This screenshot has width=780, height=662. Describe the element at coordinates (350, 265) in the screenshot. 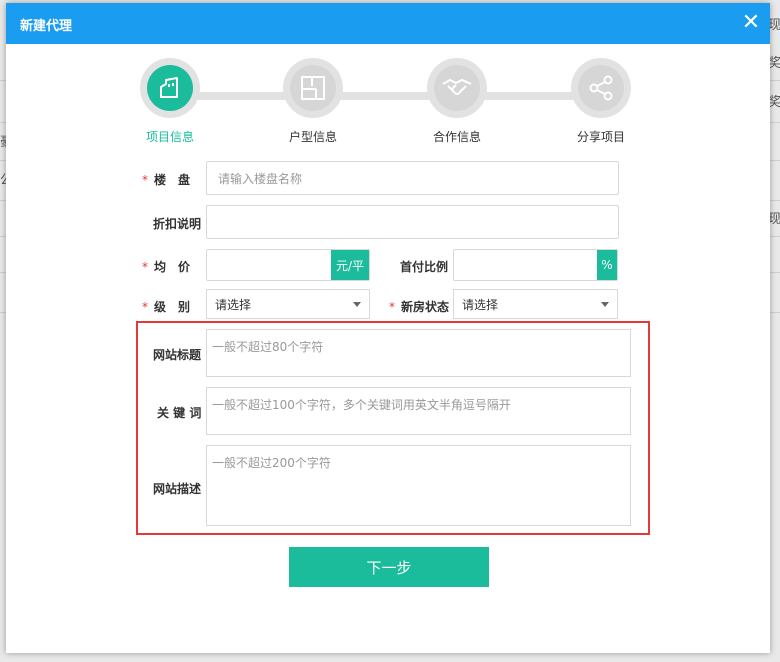

I see `price-unit-addon: 元/平` at that location.